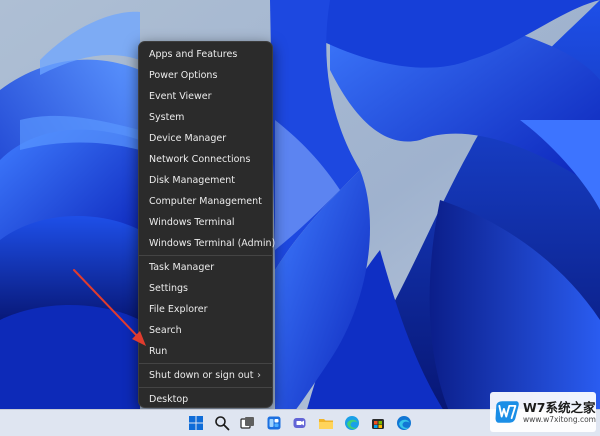 This screenshot has height=436, width=600. I want to click on watermark-url: www.w7xitong.com, so click(559, 419).